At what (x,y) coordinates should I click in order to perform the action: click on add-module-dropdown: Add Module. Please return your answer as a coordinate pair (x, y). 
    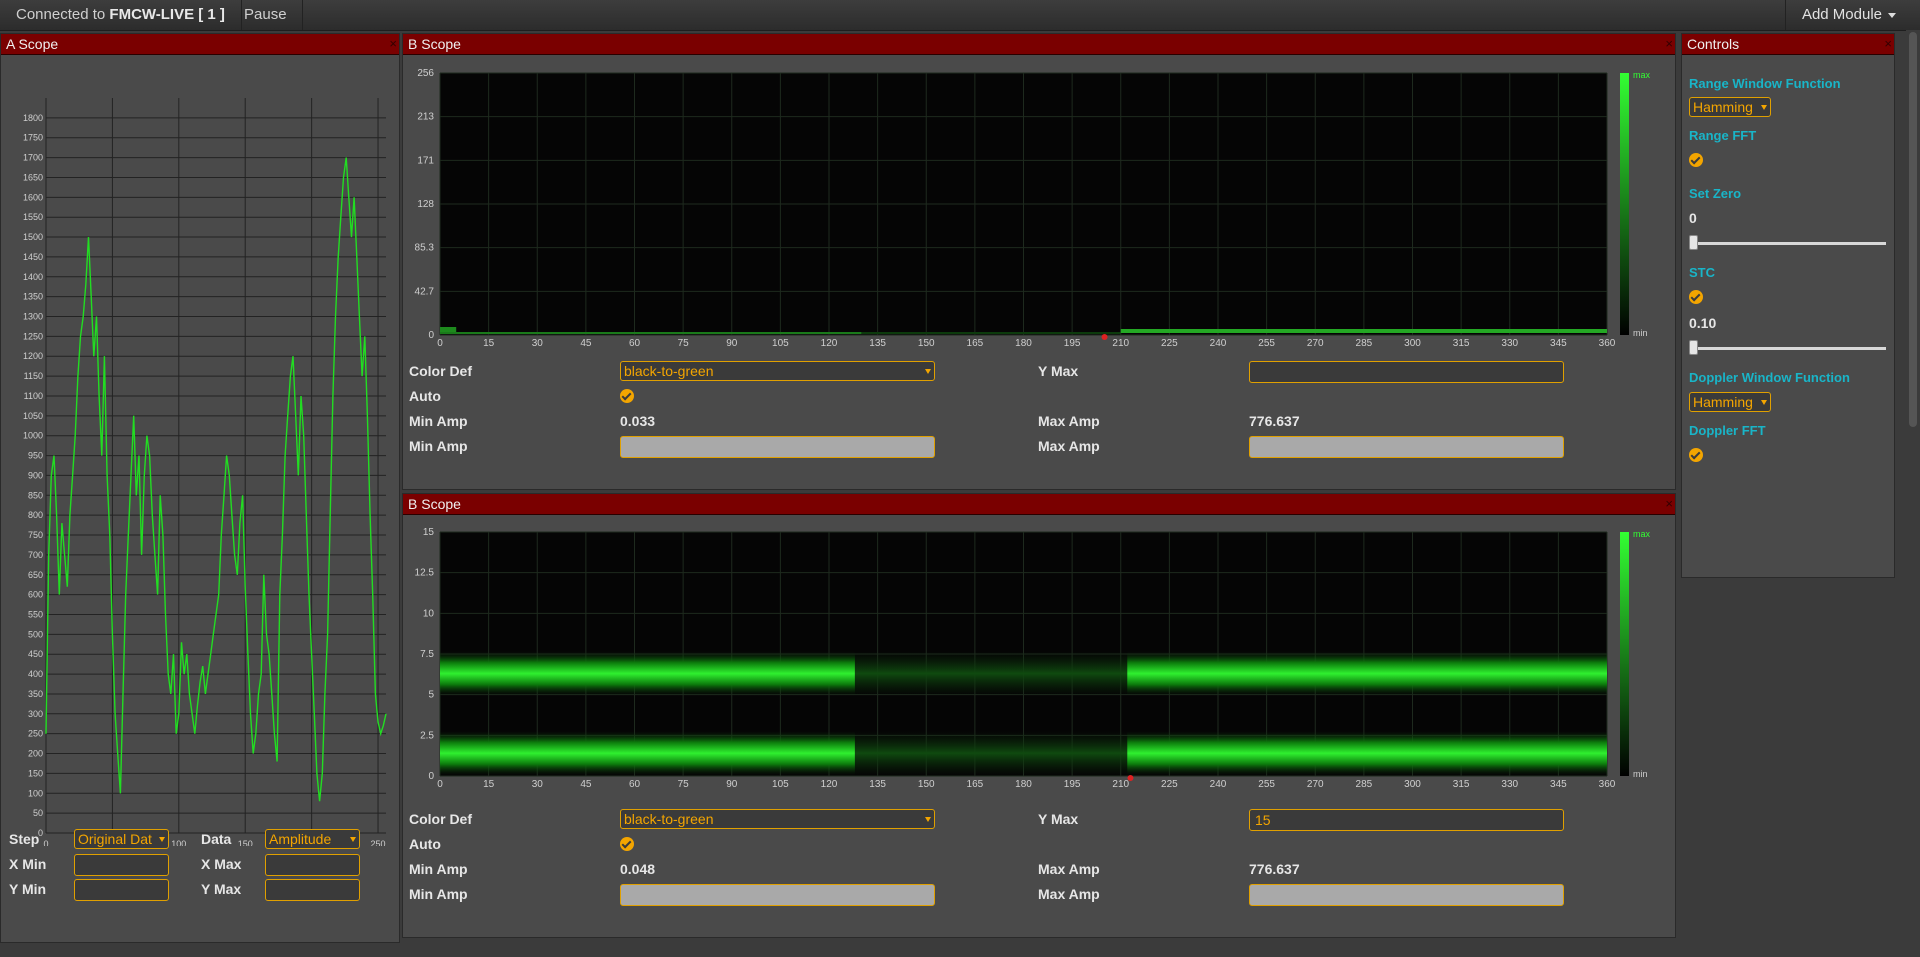
    Looking at the image, I should click on (1847, 15).